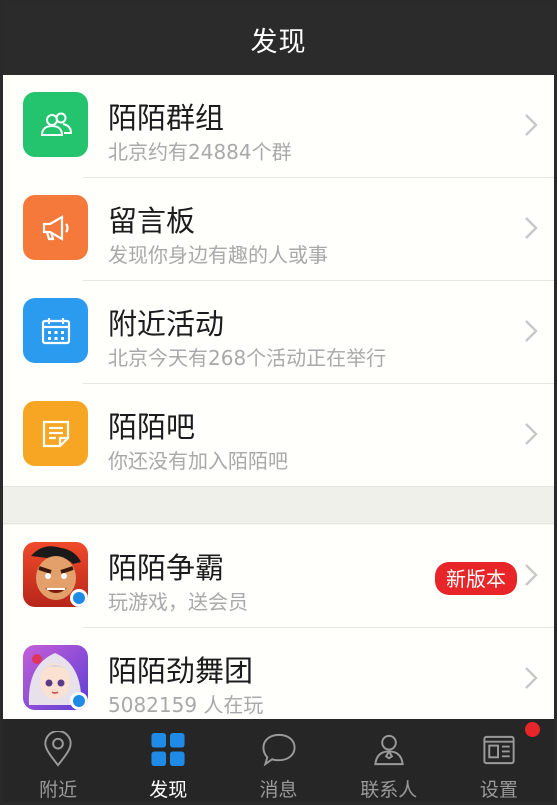 Image resolution: width=557 pixels, height=805 pixels. I want to click on tab-settings: 设置, so click(499, 760).